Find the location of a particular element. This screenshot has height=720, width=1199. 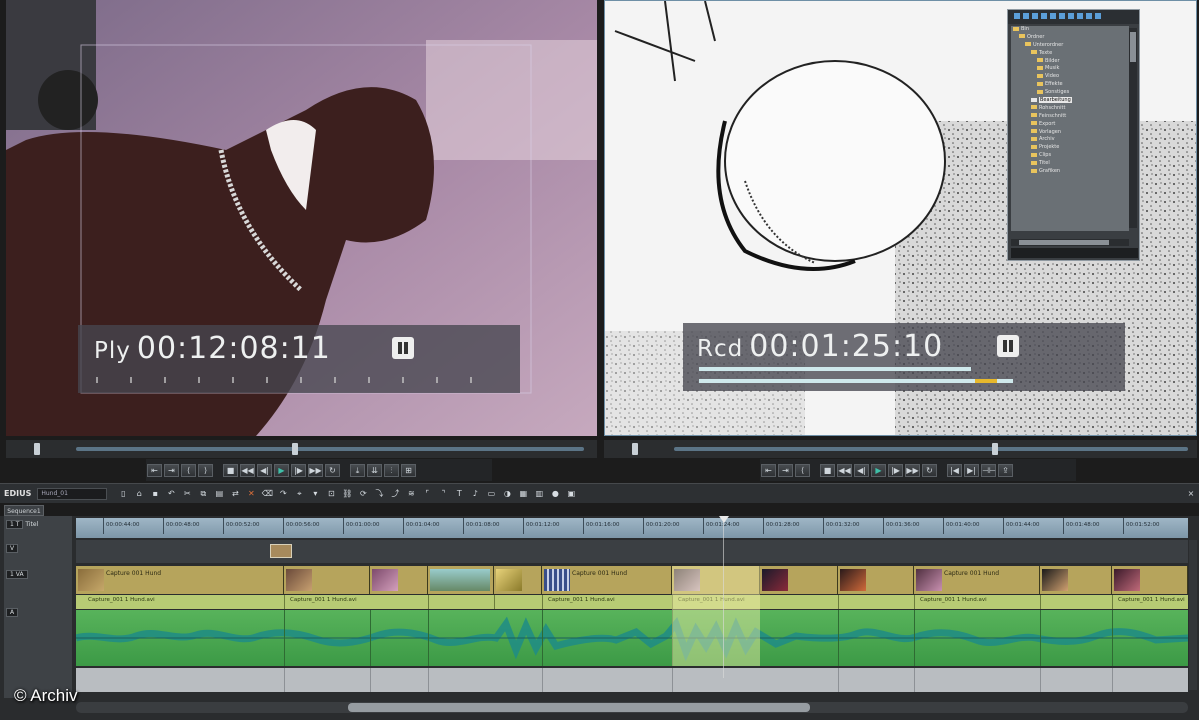

folder-item: Clips is located at coordinates (1045, 155).